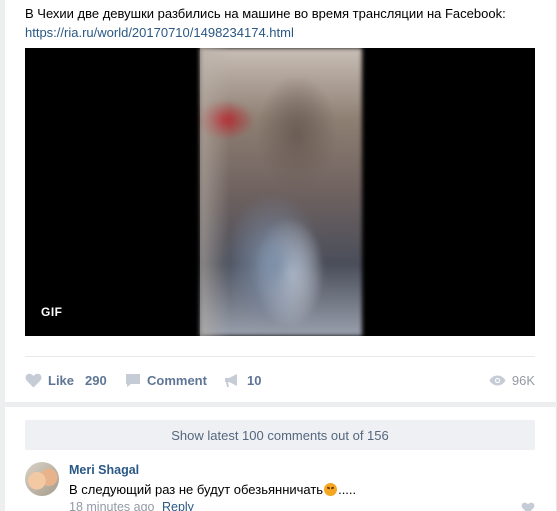  I want to click on megaphone-icon, so click(231, 380).